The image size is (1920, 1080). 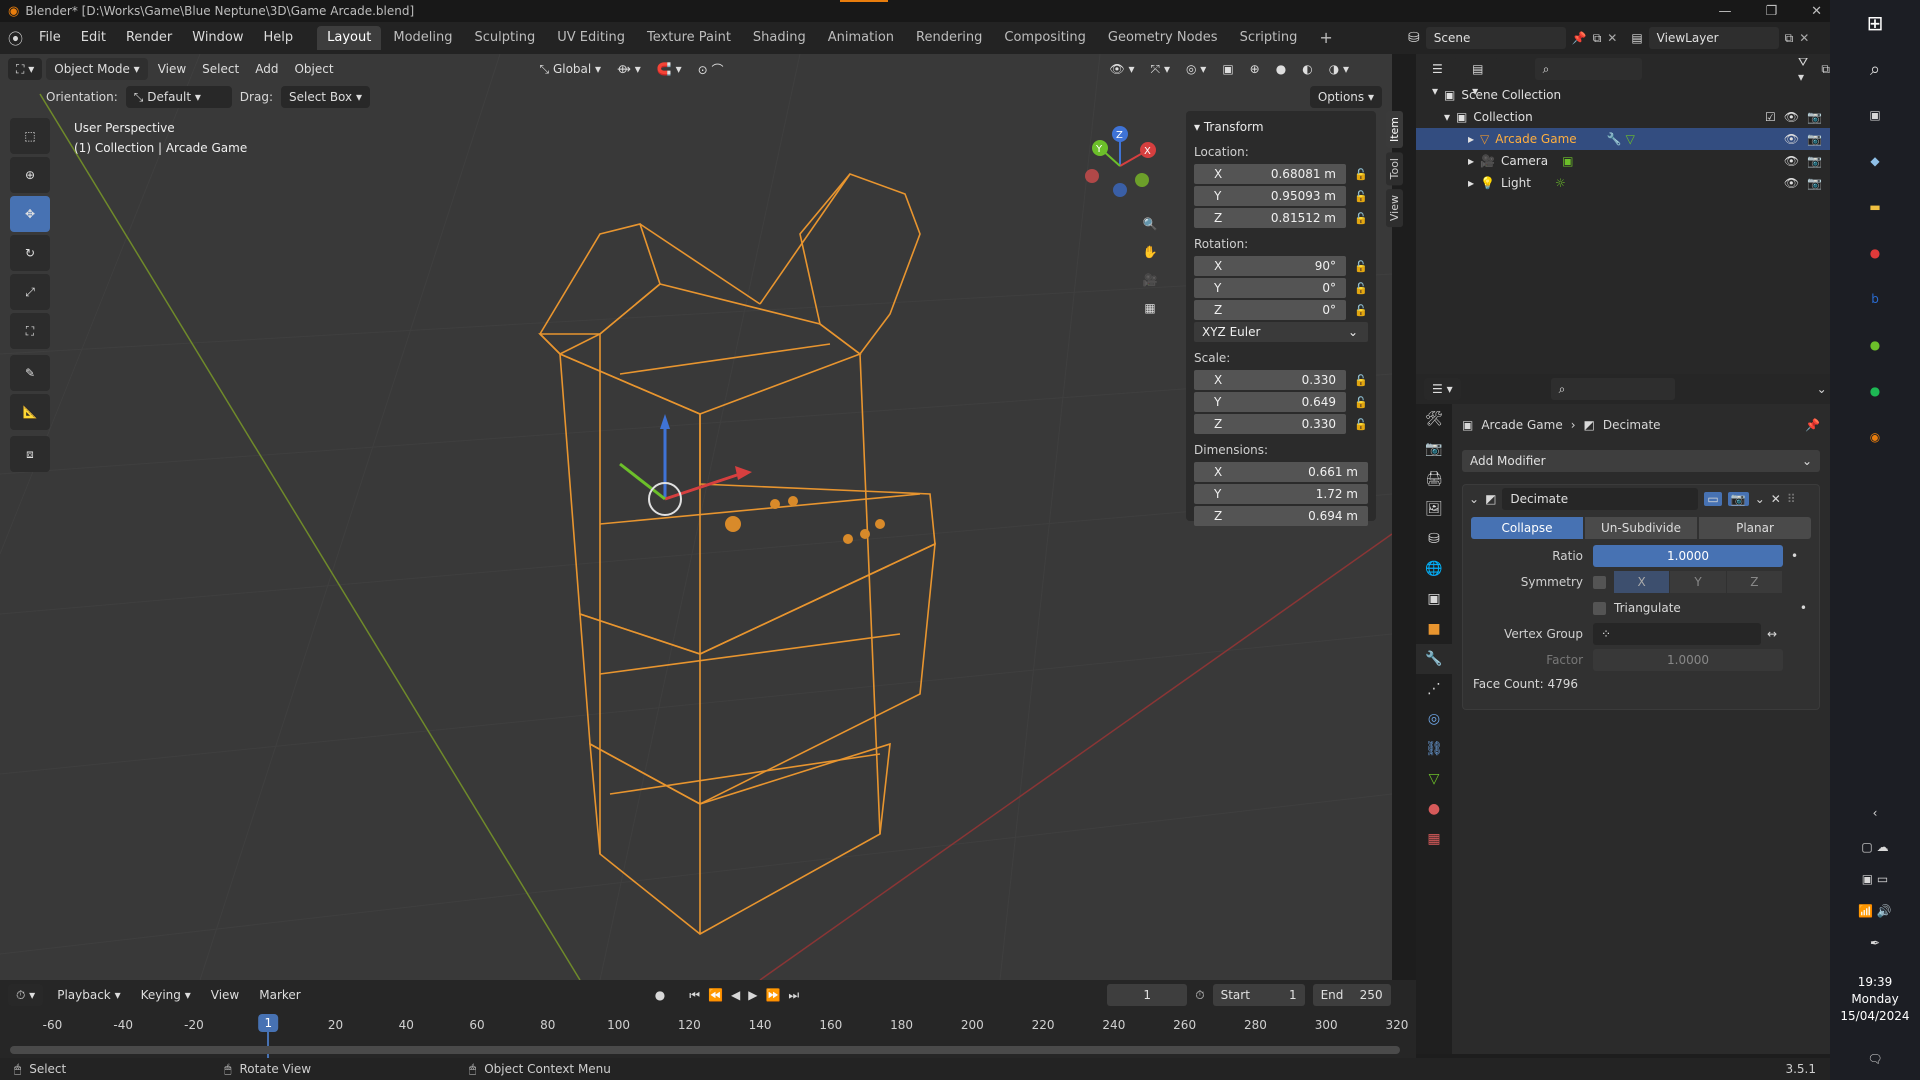 What do you see at coordinates (1875, 69) in the screenshot?
I see `search-icon: ⌕` at bounding box center [1875, 69].